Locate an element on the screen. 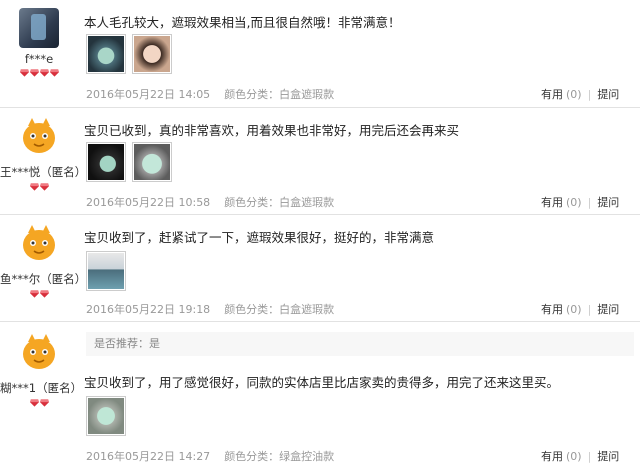 The width and height of the screenshot is (640, 470). reviewer-info: f***e is located at coordinates (39, 44).